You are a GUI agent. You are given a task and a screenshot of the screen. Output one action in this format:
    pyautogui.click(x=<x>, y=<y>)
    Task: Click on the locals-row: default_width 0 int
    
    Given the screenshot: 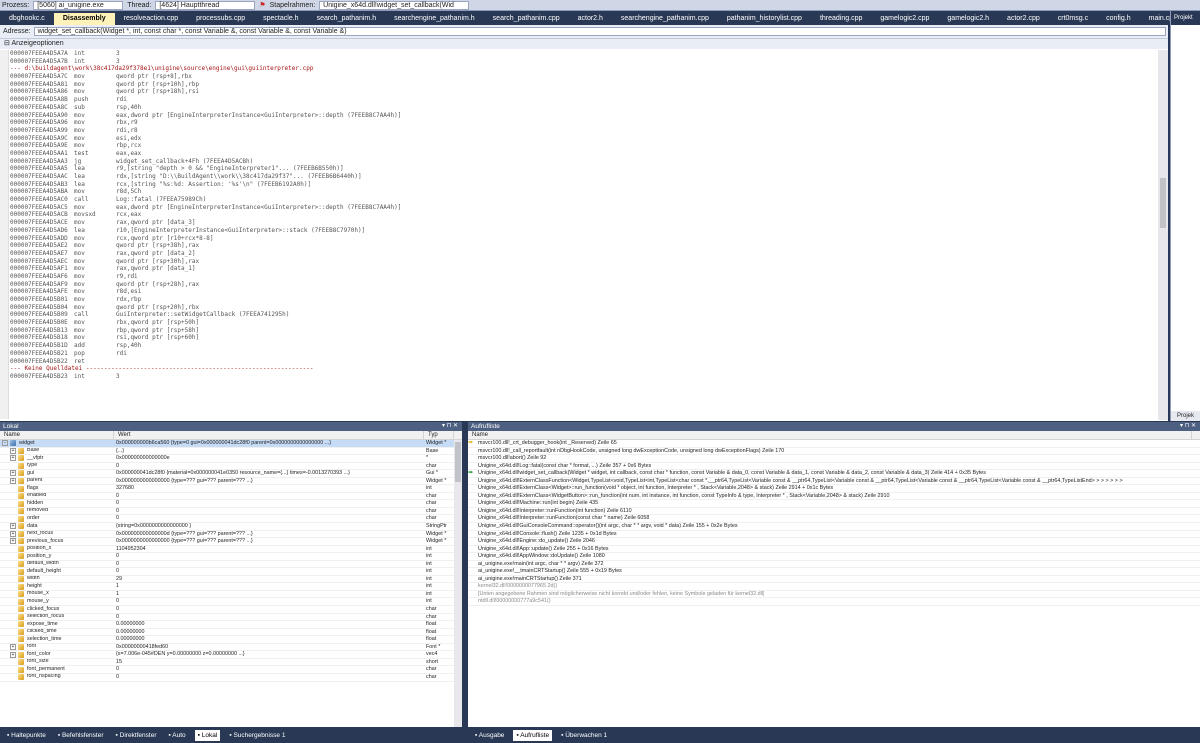 What is the action you would take?
    pyautogui.click(x=231, y=565)
    